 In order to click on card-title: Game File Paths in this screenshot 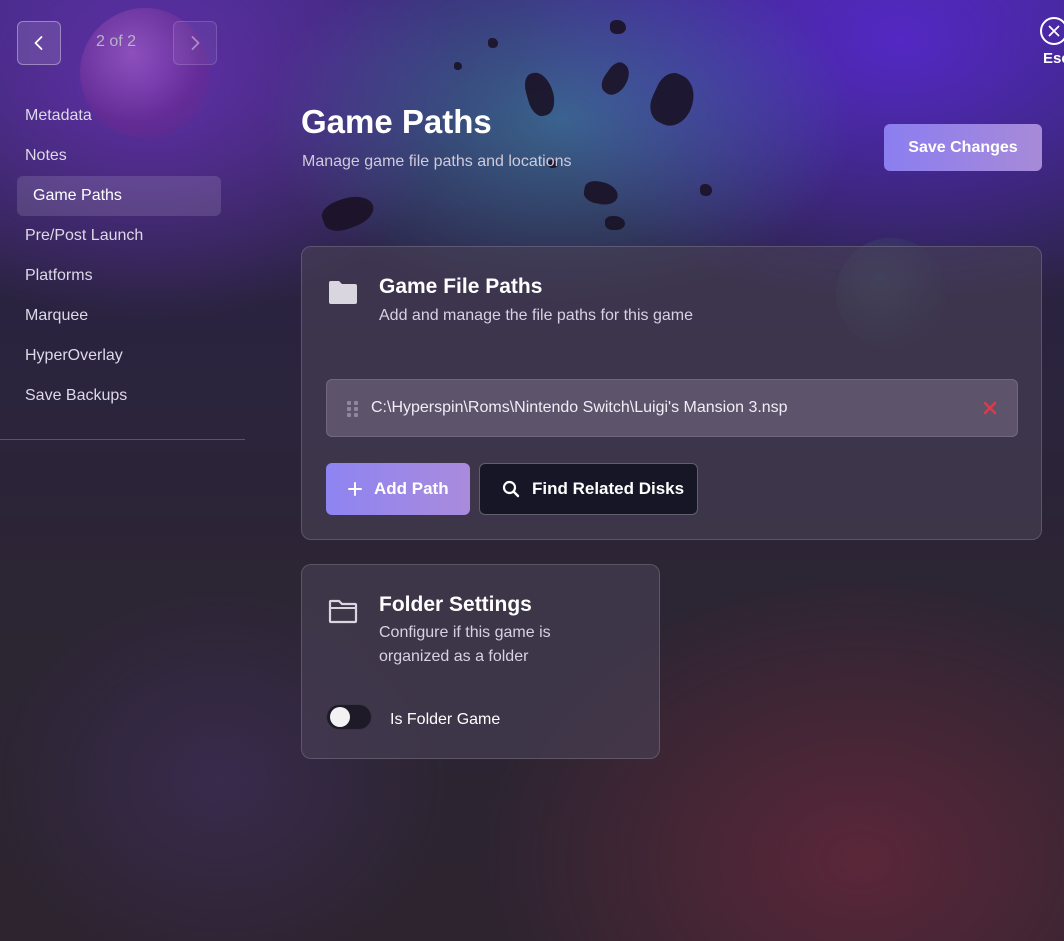, I will do `click(461, 286)`.